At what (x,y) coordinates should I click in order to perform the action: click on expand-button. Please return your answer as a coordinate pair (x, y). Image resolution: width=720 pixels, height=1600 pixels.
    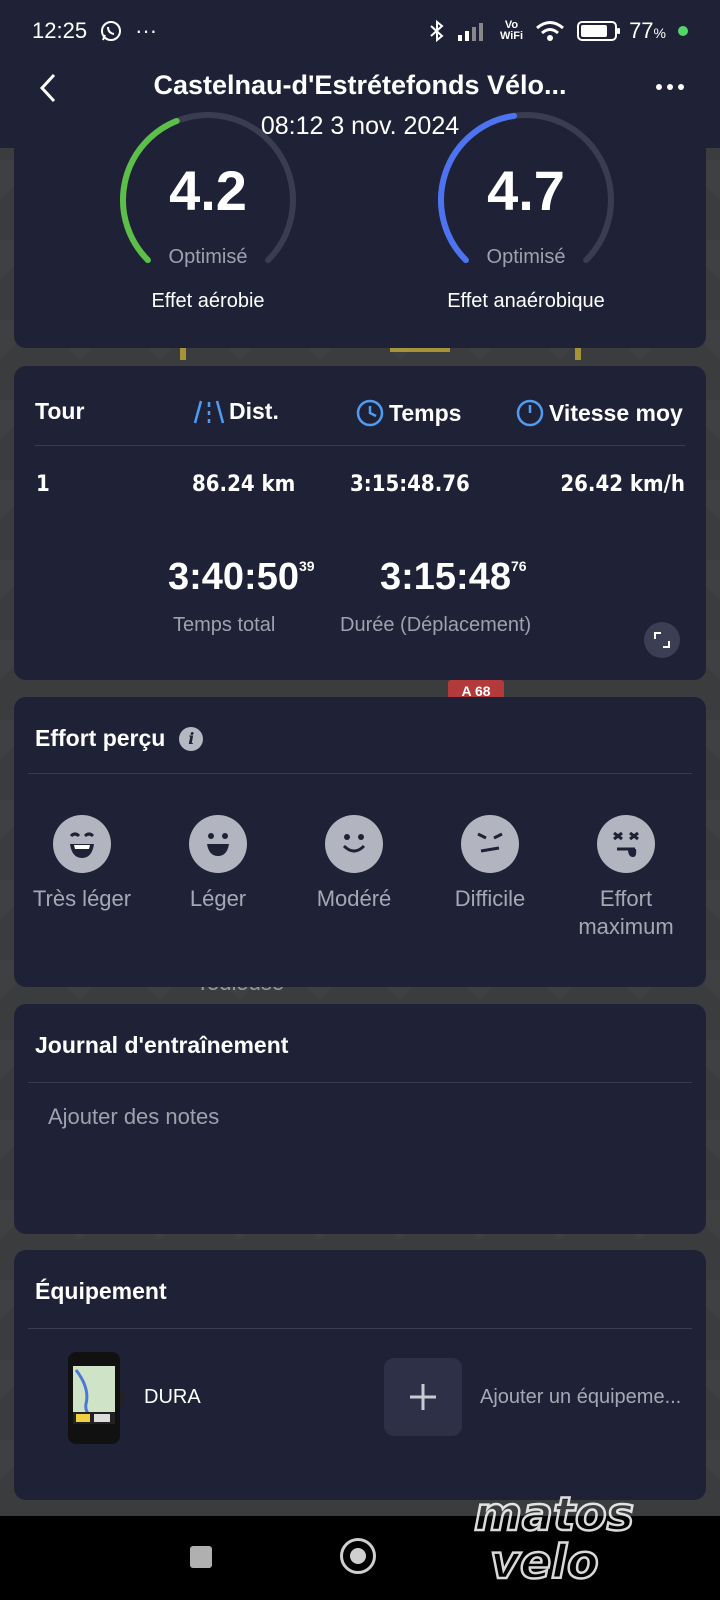
    Looking at the image, I should click on (662, 640).